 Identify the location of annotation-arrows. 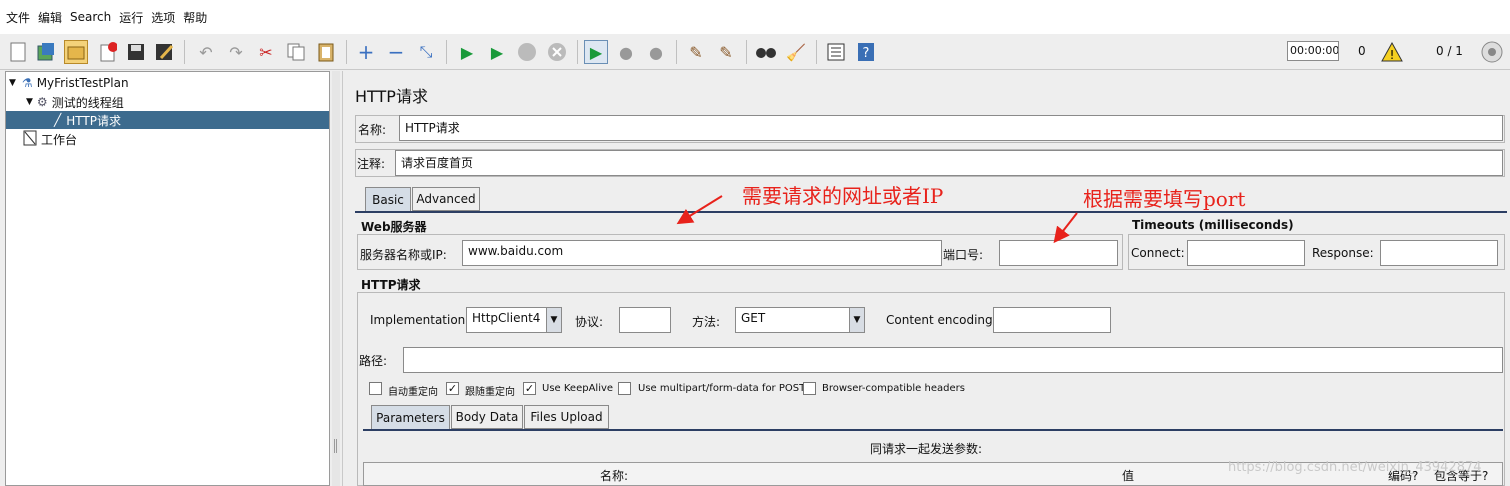
(877, 219).